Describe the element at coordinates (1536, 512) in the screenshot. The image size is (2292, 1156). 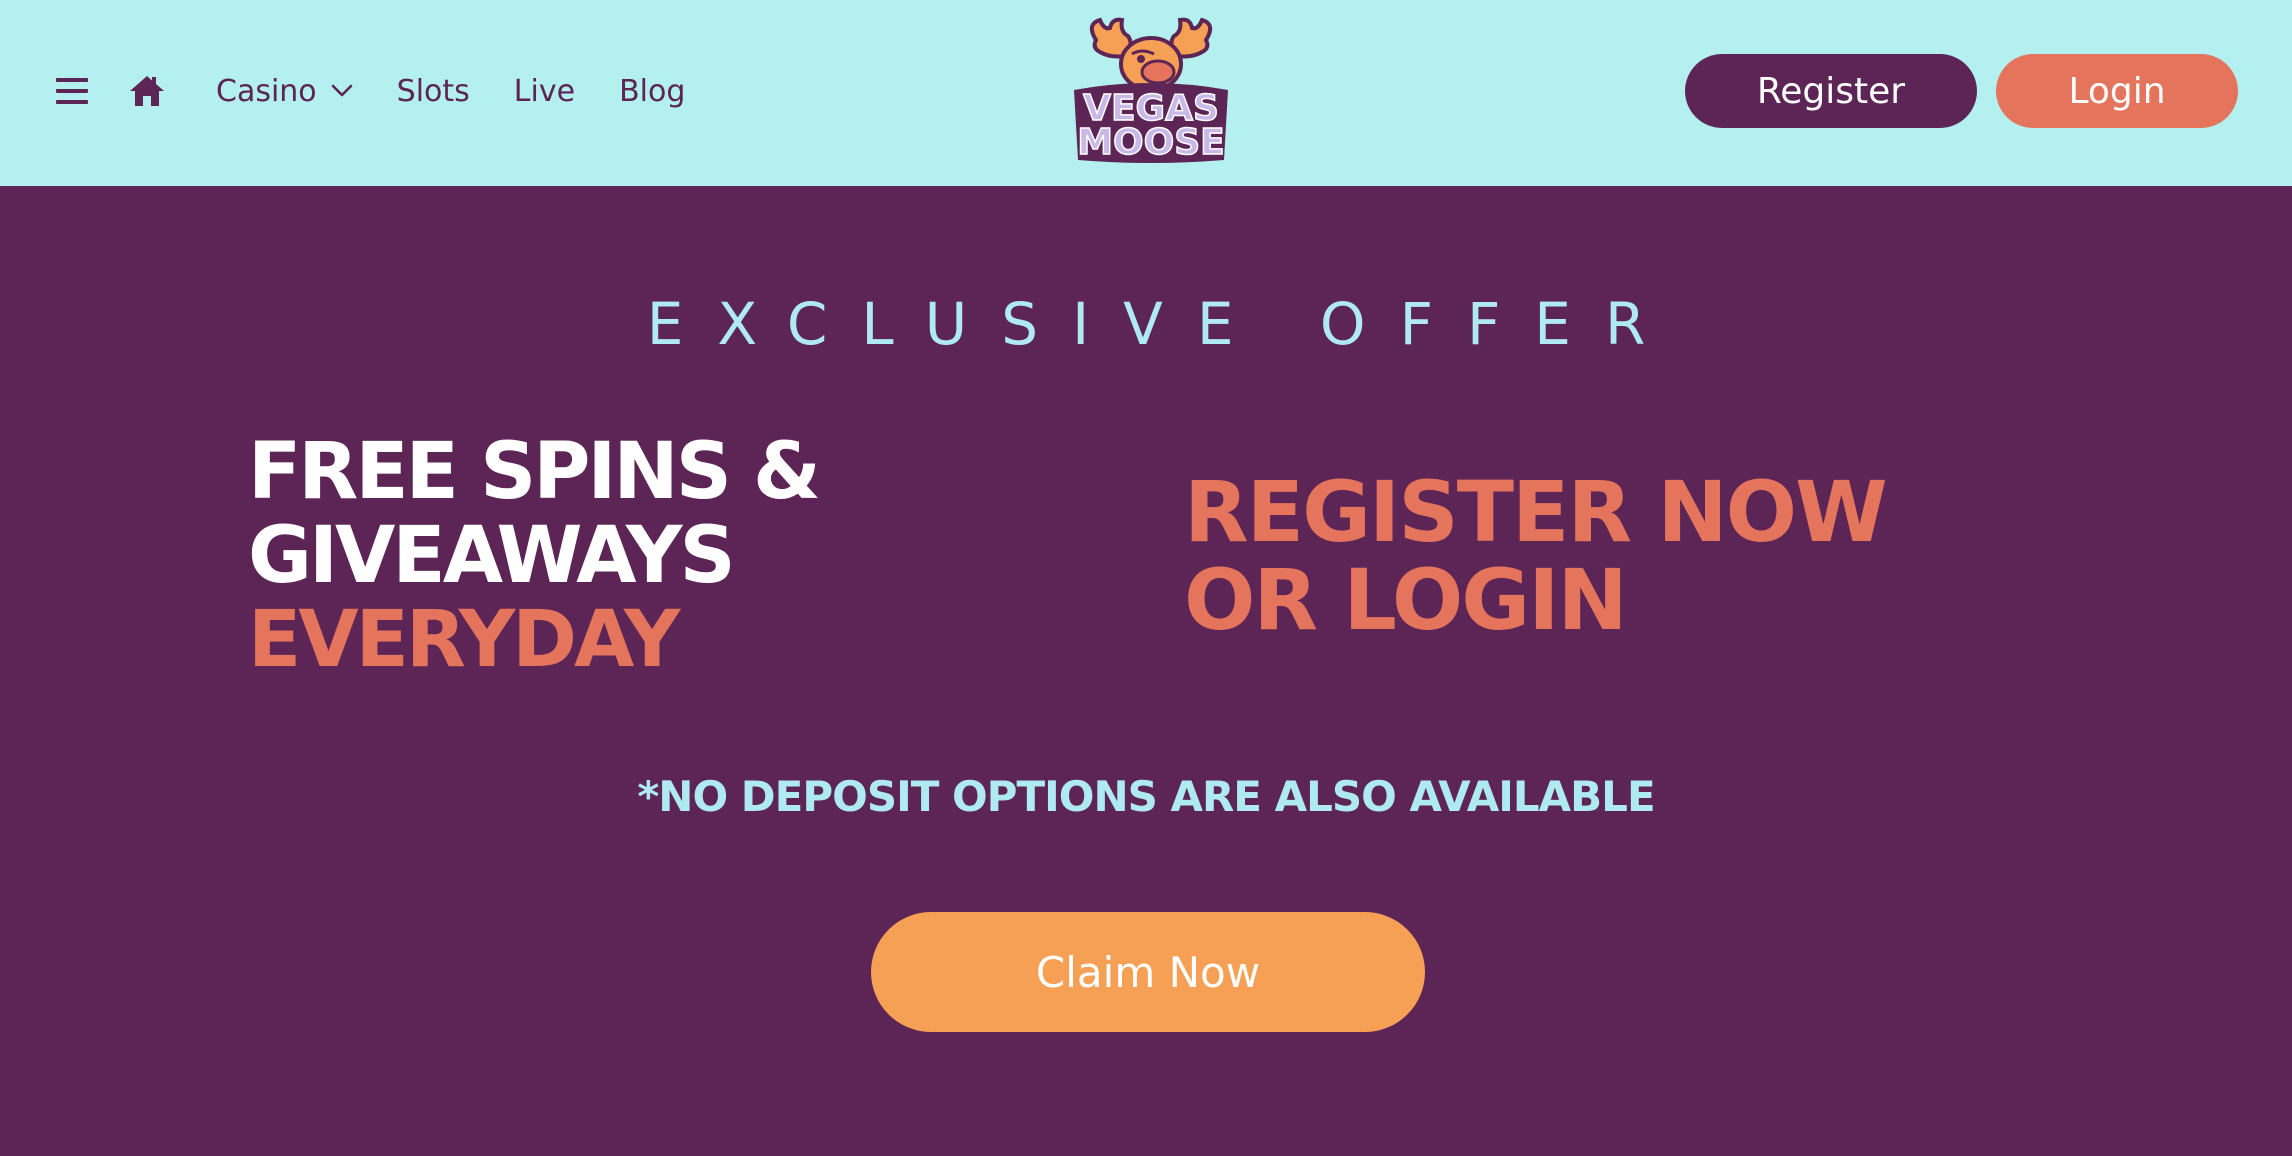
I see `headline-right-line1: REGISTER NOW` at that location.